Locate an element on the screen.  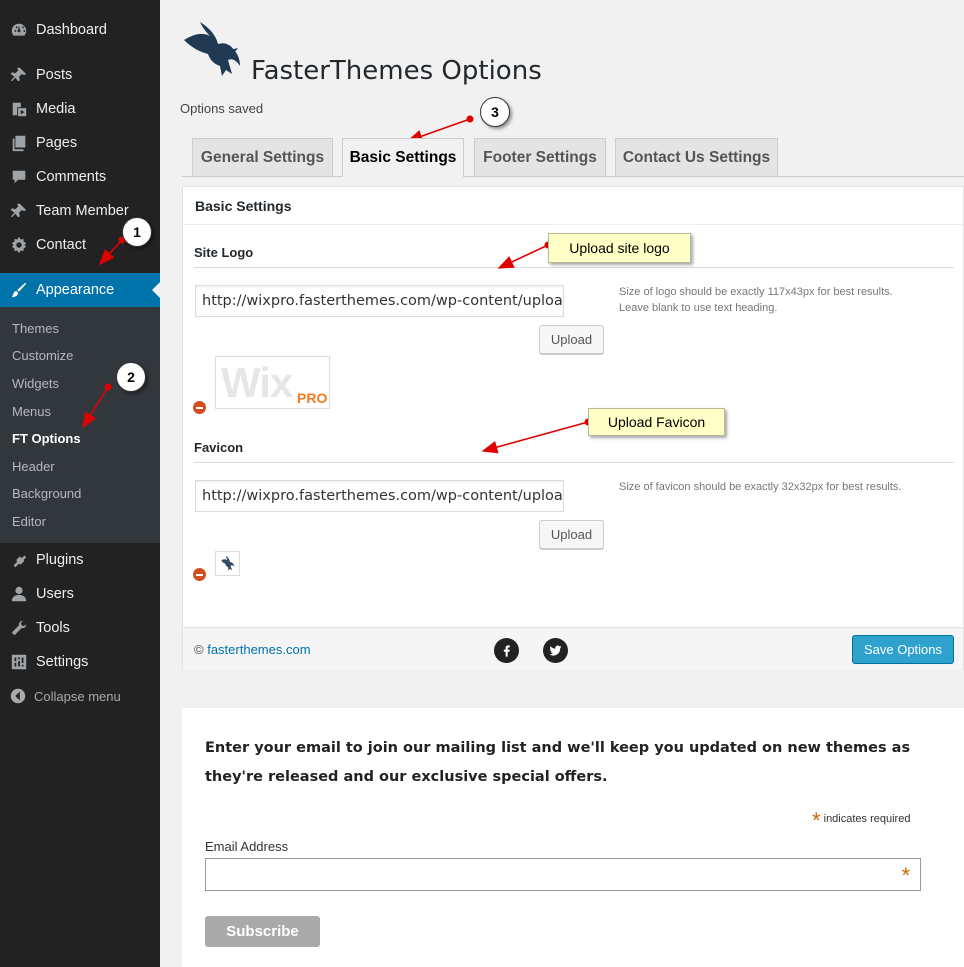
collapse-label: Collapse menu is located at coordinates (77, 696).